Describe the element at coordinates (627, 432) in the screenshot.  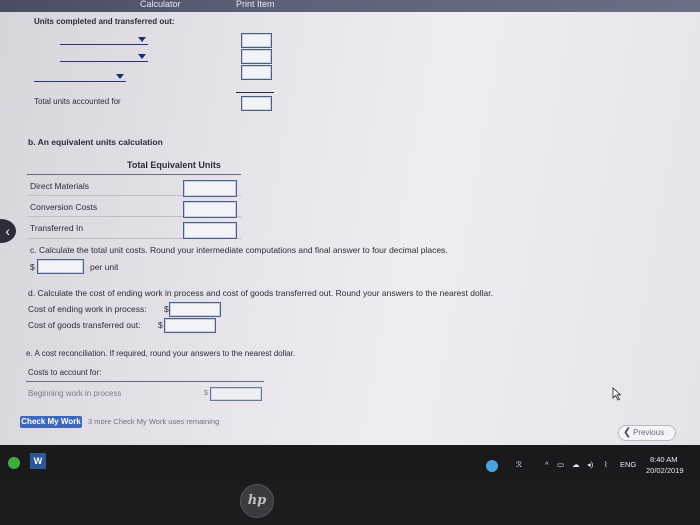
I see `chevron-left-icon: ❮` at that location.